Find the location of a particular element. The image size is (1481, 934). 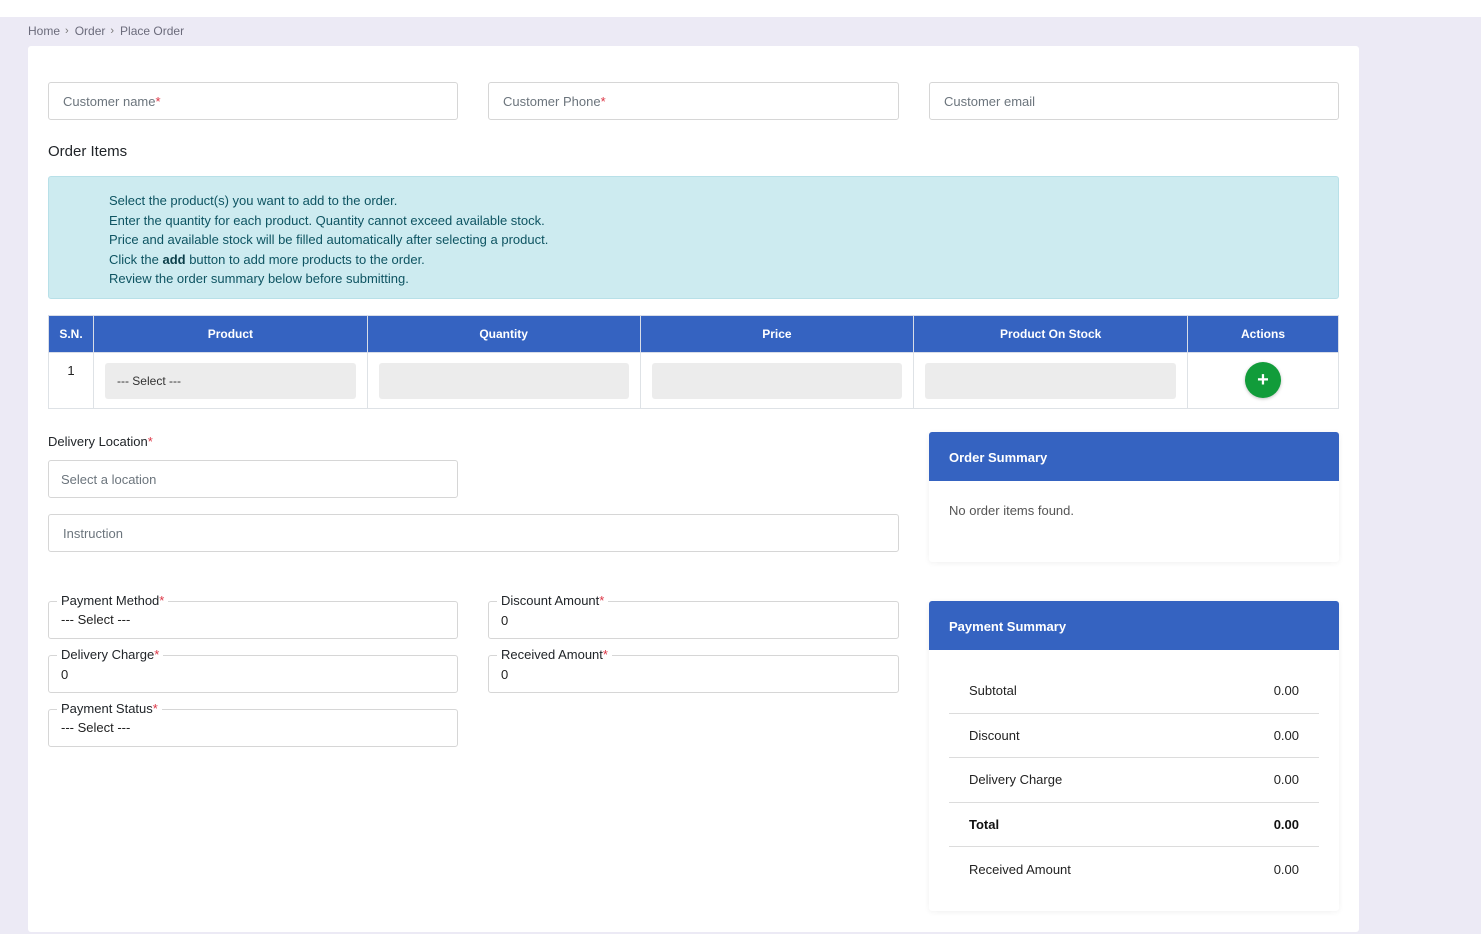

customer-phone-placeholder: Customer Phone* is located at coordinates (554, 101).